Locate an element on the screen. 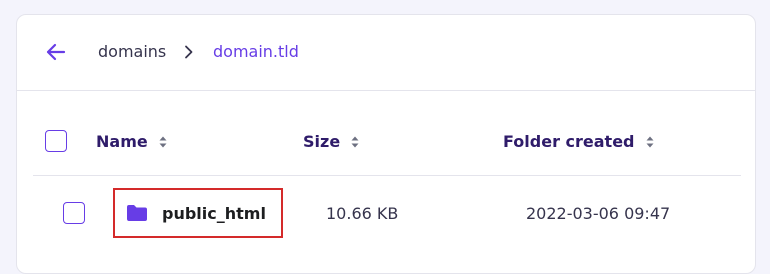  header-divider is located at coordinates (387, 175).